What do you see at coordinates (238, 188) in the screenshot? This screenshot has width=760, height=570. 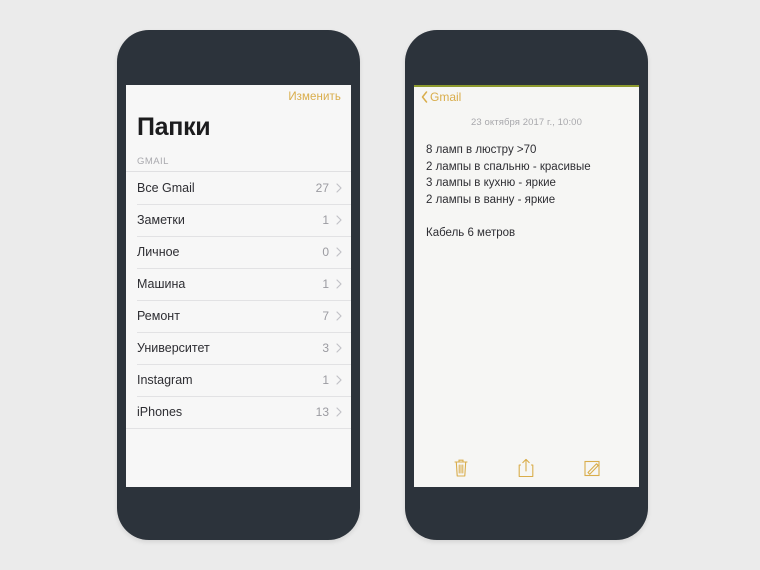 I see `folder-row-vse-gmail: Все Gmail 27` at bounding box center [238, 188].